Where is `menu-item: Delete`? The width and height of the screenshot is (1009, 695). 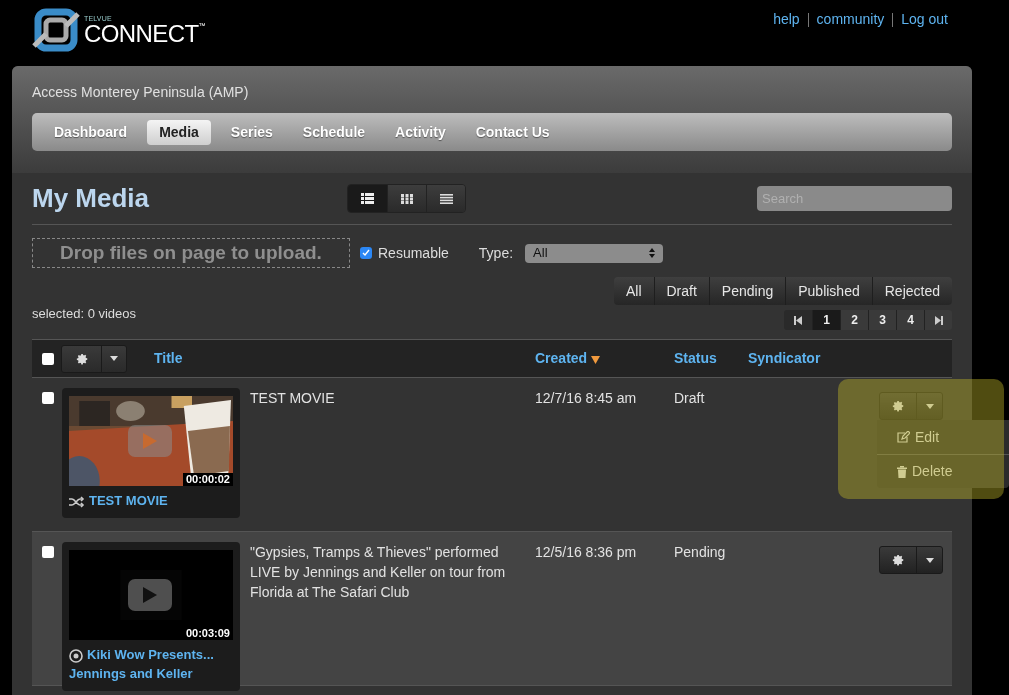
menu-item: Delete is located at coordinates (943, 471).